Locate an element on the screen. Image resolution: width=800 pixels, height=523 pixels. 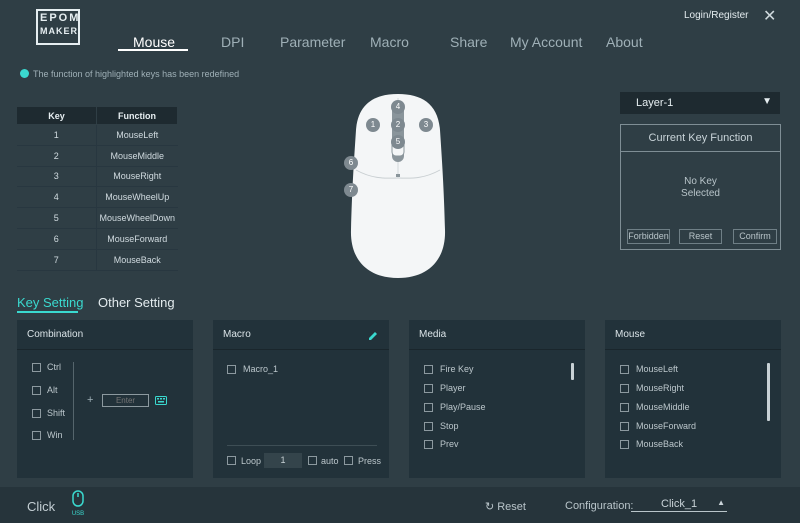
configuration-select: Click_1 ▲ is located at coordinates (679, 505).